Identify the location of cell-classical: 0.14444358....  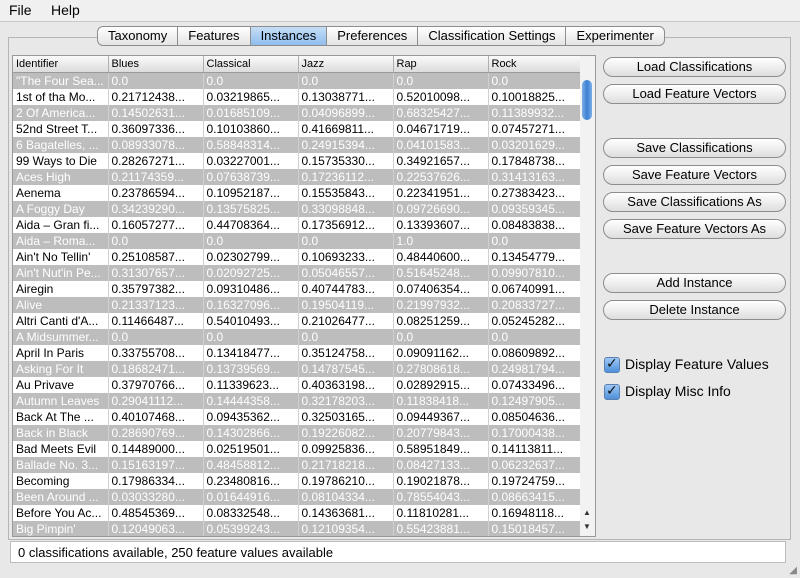
(251, 401).